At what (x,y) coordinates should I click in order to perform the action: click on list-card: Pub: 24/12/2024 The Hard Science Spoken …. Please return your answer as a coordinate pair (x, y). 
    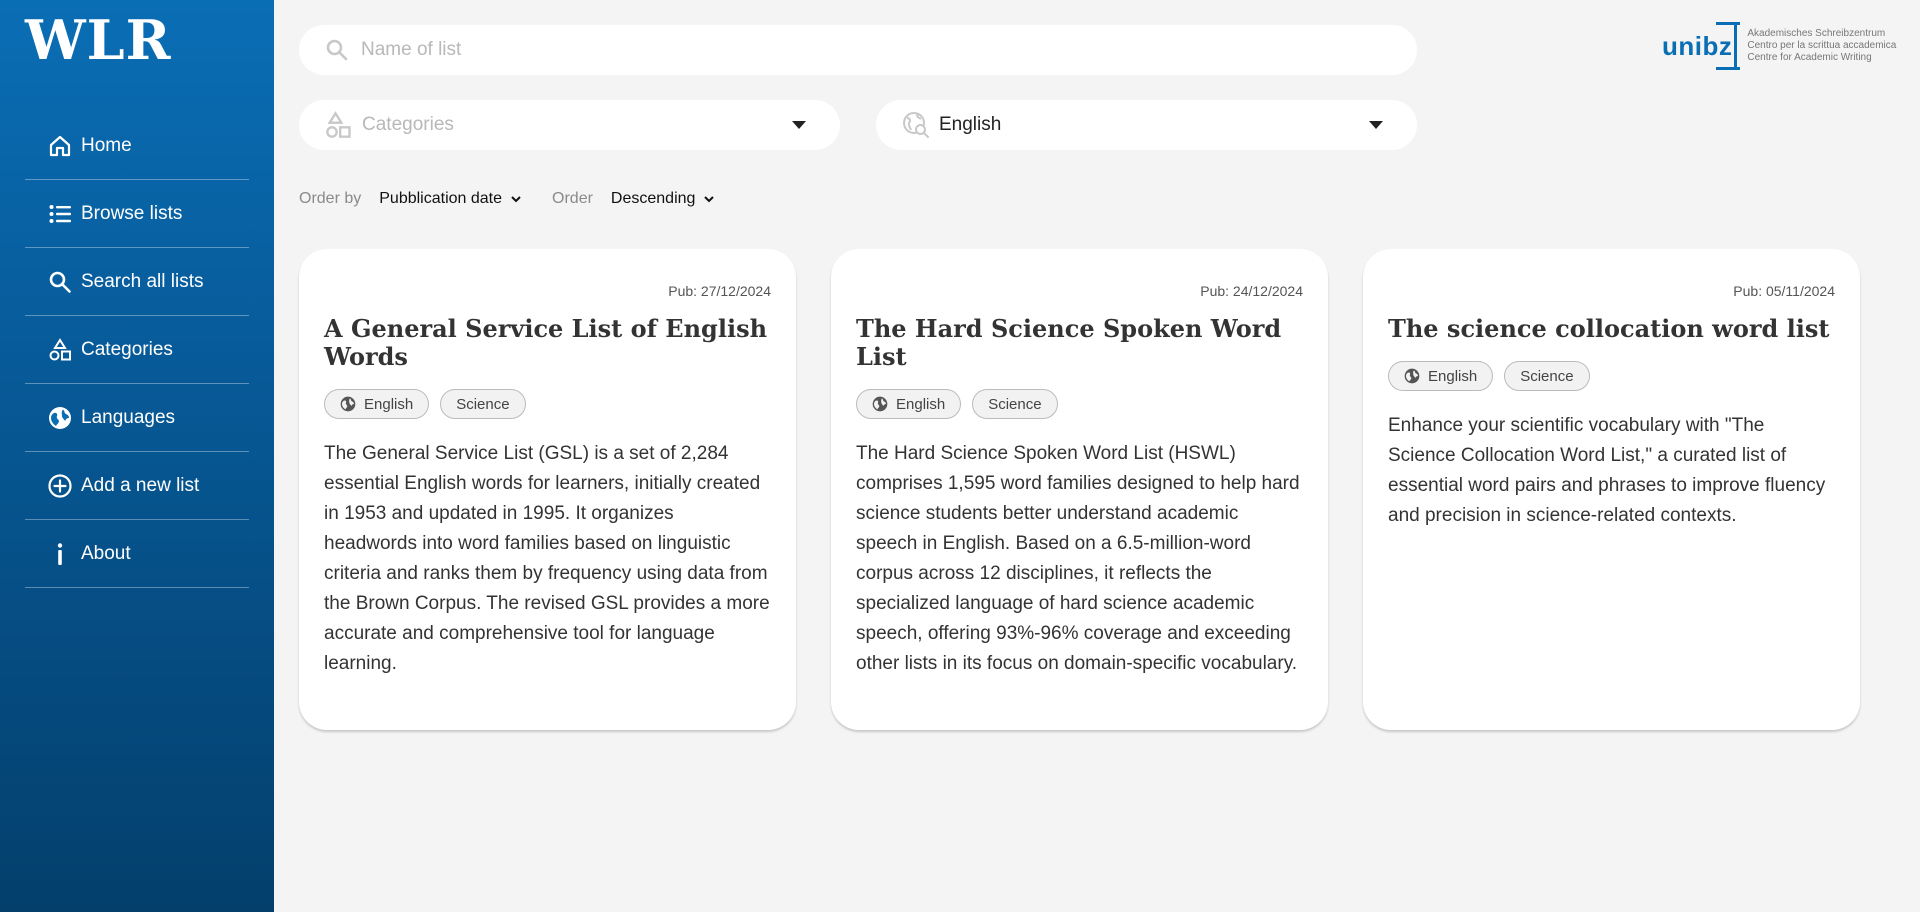
    Looking at the image, I should click on (1079, 489).